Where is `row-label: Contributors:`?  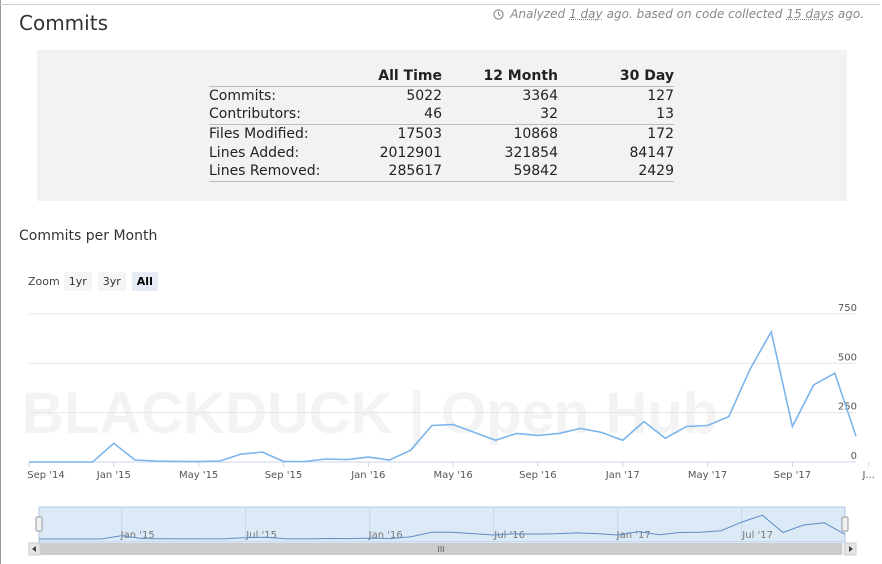
row-label: Contributors: is located at coordinates (277, 115).